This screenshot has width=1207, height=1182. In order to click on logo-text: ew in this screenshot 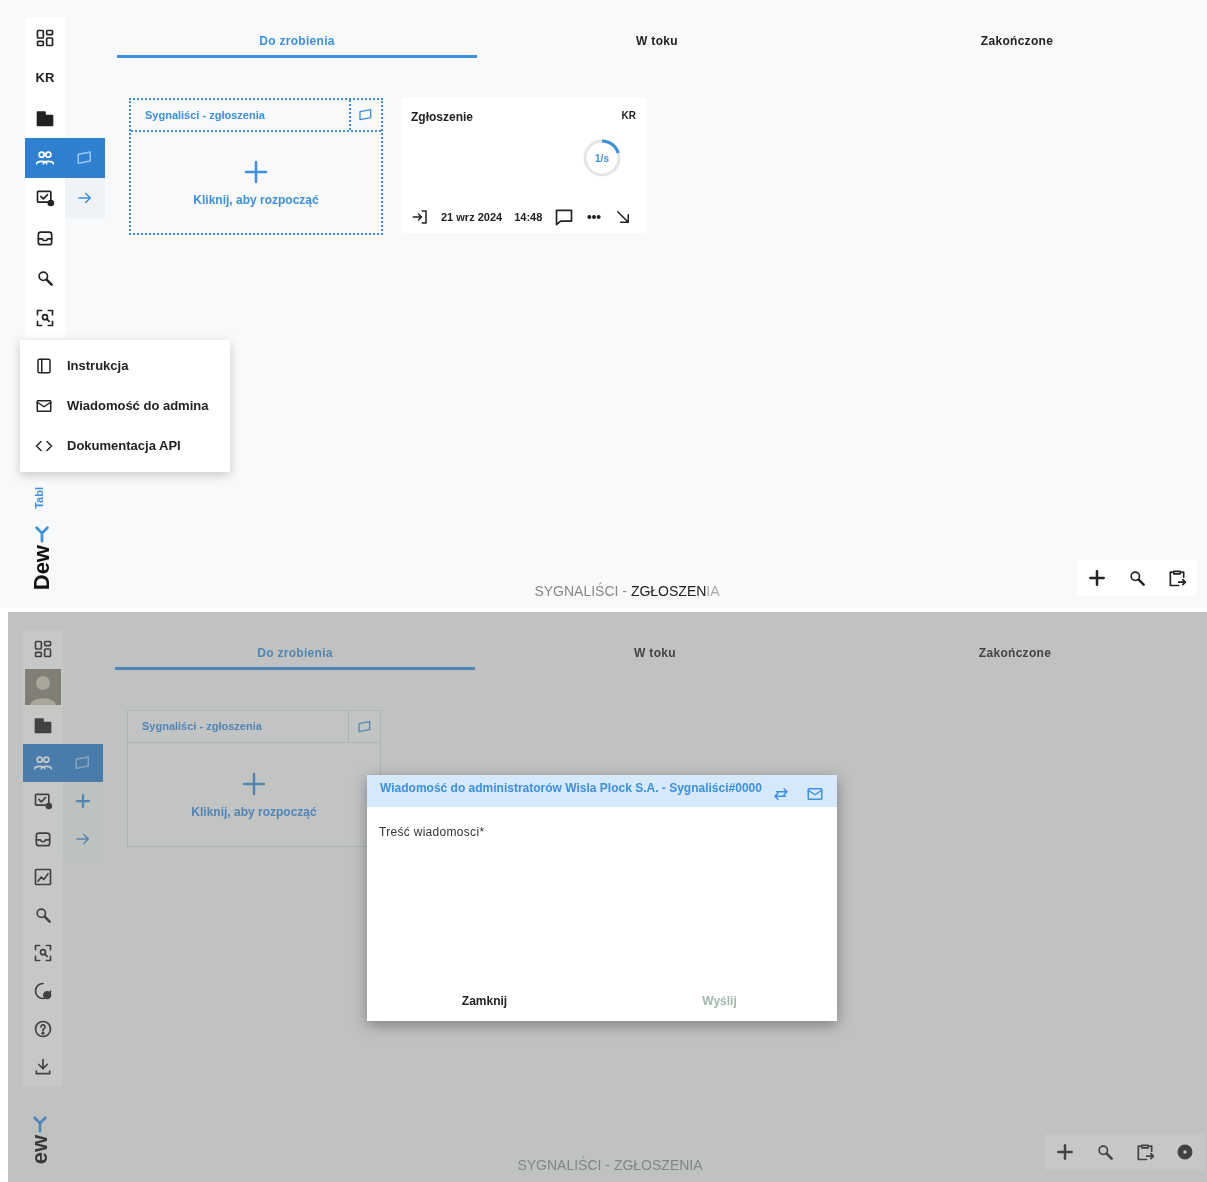, I will do `click(40, 1149)`.